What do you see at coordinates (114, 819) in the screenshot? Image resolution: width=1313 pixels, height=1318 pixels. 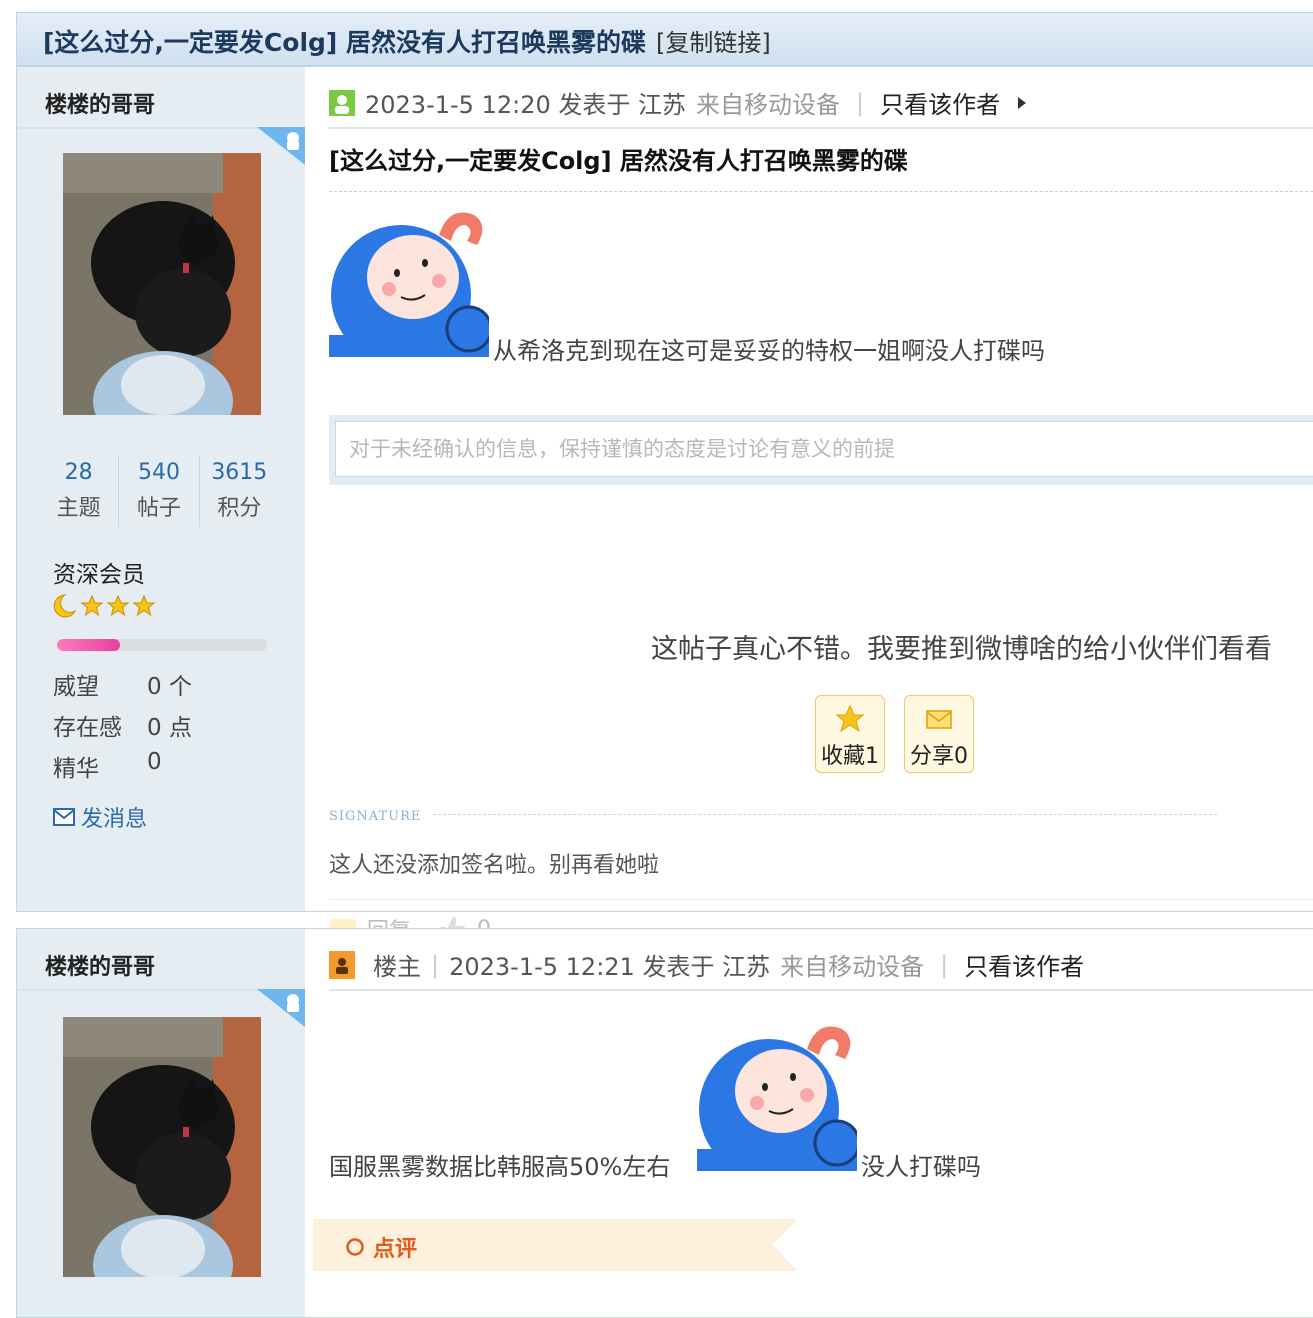 I see `send-message-label: 发消息` at bounding box center [114, 819].